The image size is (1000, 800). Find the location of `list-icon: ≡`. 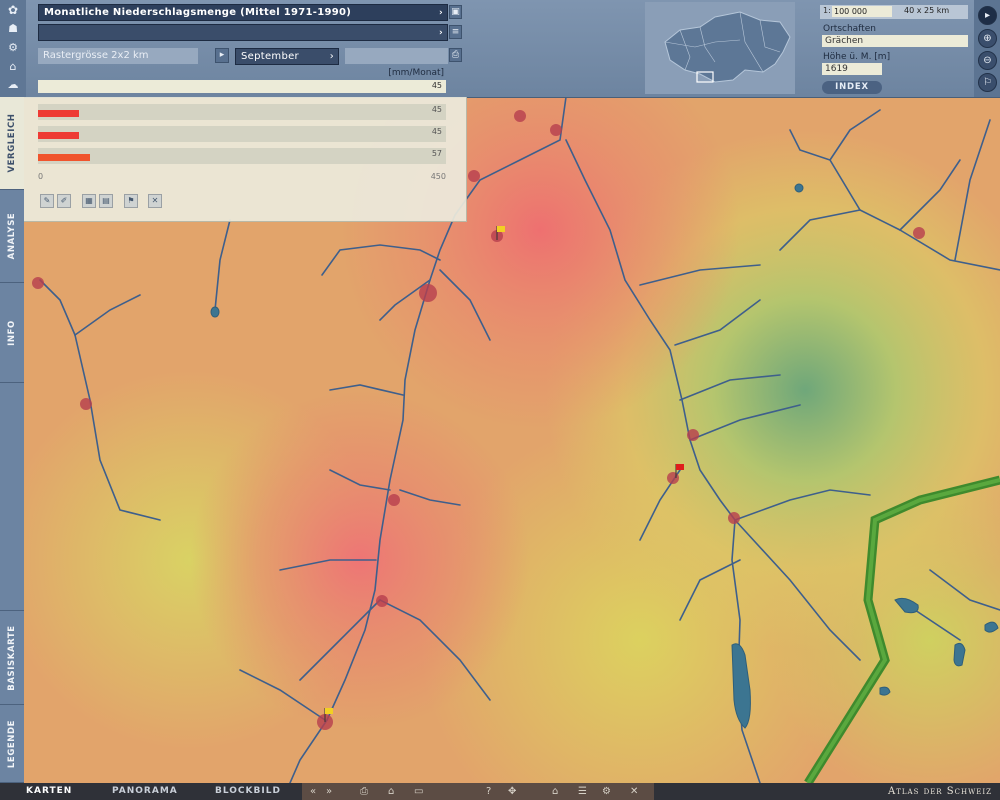

list-icon: ≡ is located at coordinates (455, 32).